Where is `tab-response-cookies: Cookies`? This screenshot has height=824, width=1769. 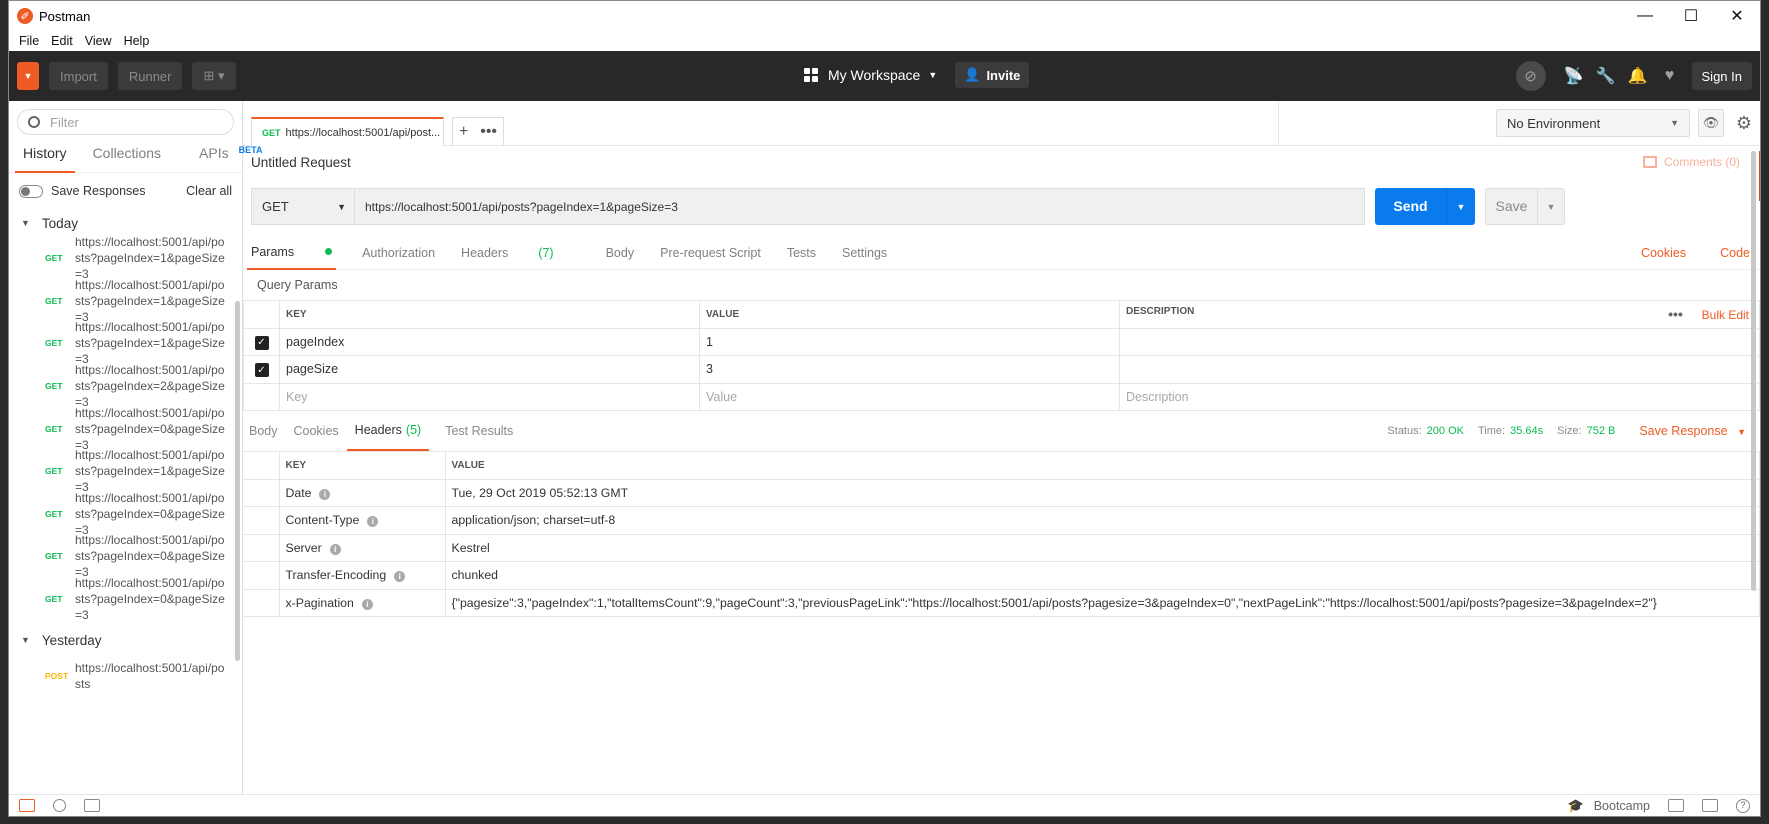
tab-response-cookies: Cookies is located at coordinates (316, 431).